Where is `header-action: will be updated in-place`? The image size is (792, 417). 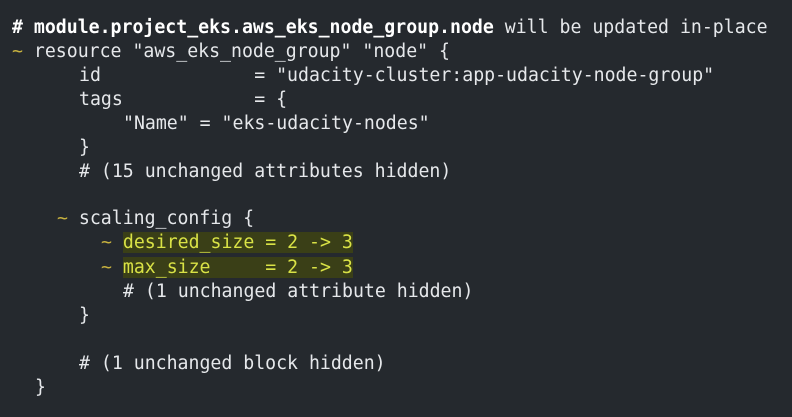 header-action: will be updated in-place is located at coordinates (630, 27).